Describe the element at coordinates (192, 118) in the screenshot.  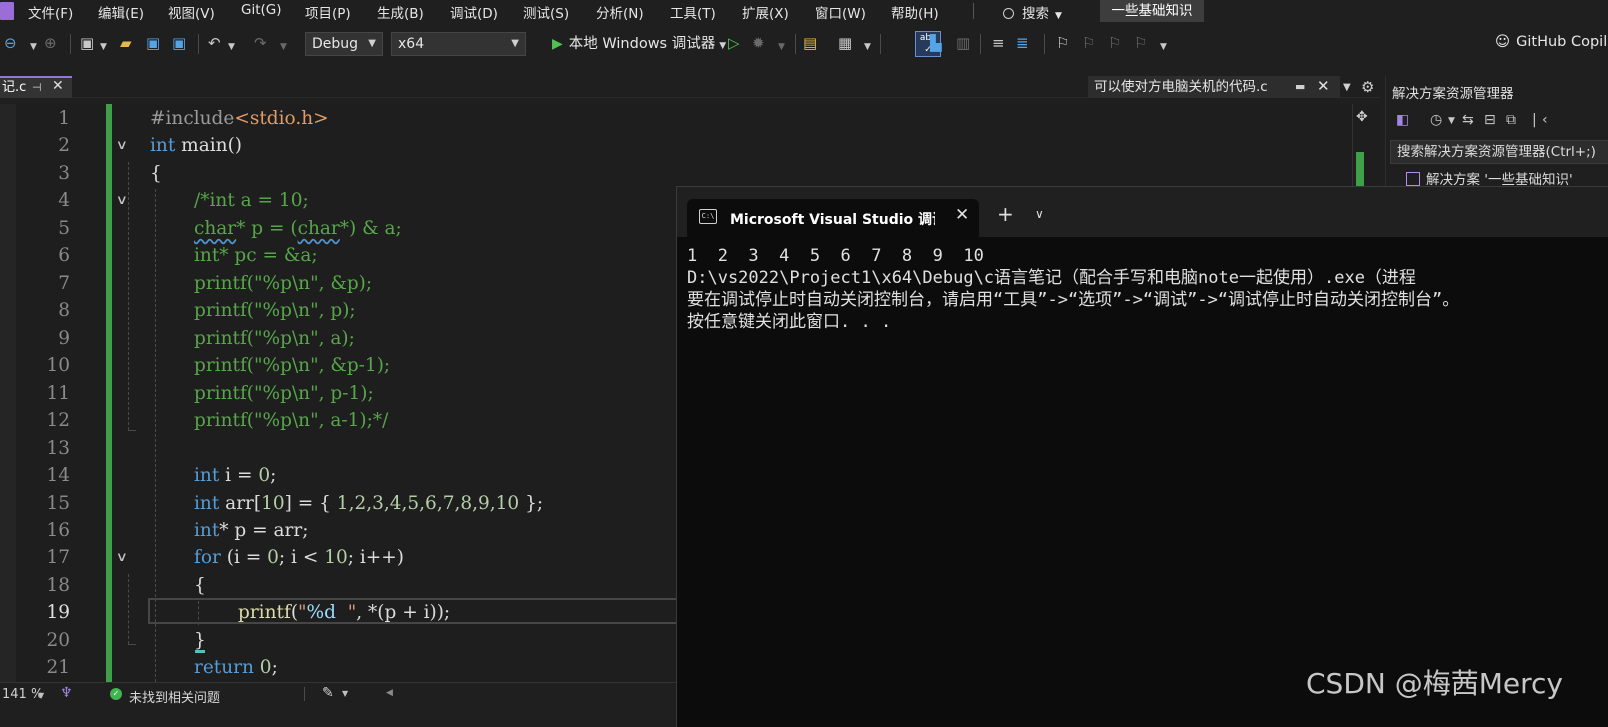
I see `code-token: #include` at that location.